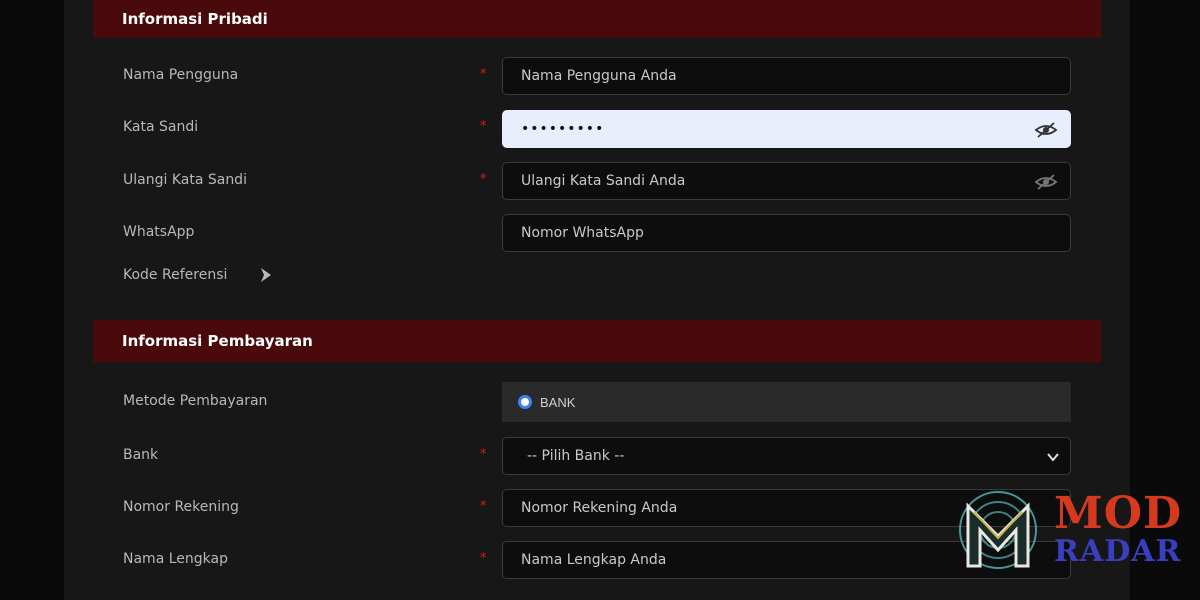  What do you see at coordinates (599, 76) in the screenshot?
I see `username-placeholder: Nama Pengguna Anda` at bounding box center [599, 76].